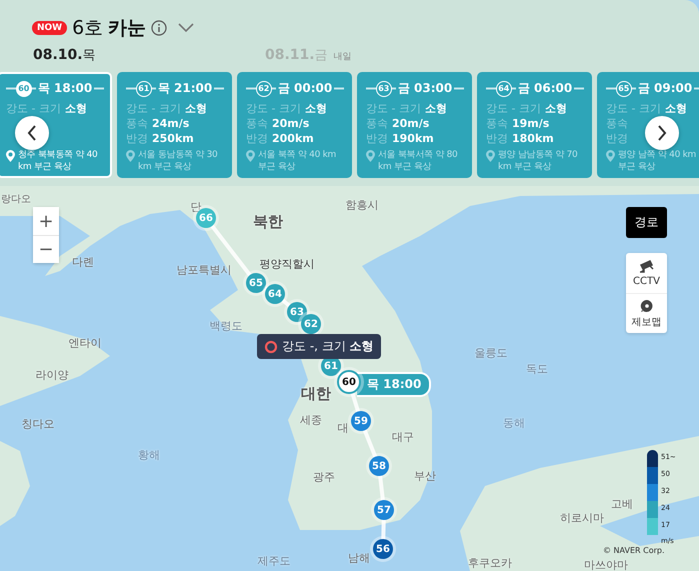  Describe the element at coordinates (490, 563) in the screenshot. I see `place-label: 후쿠오카` at that location.